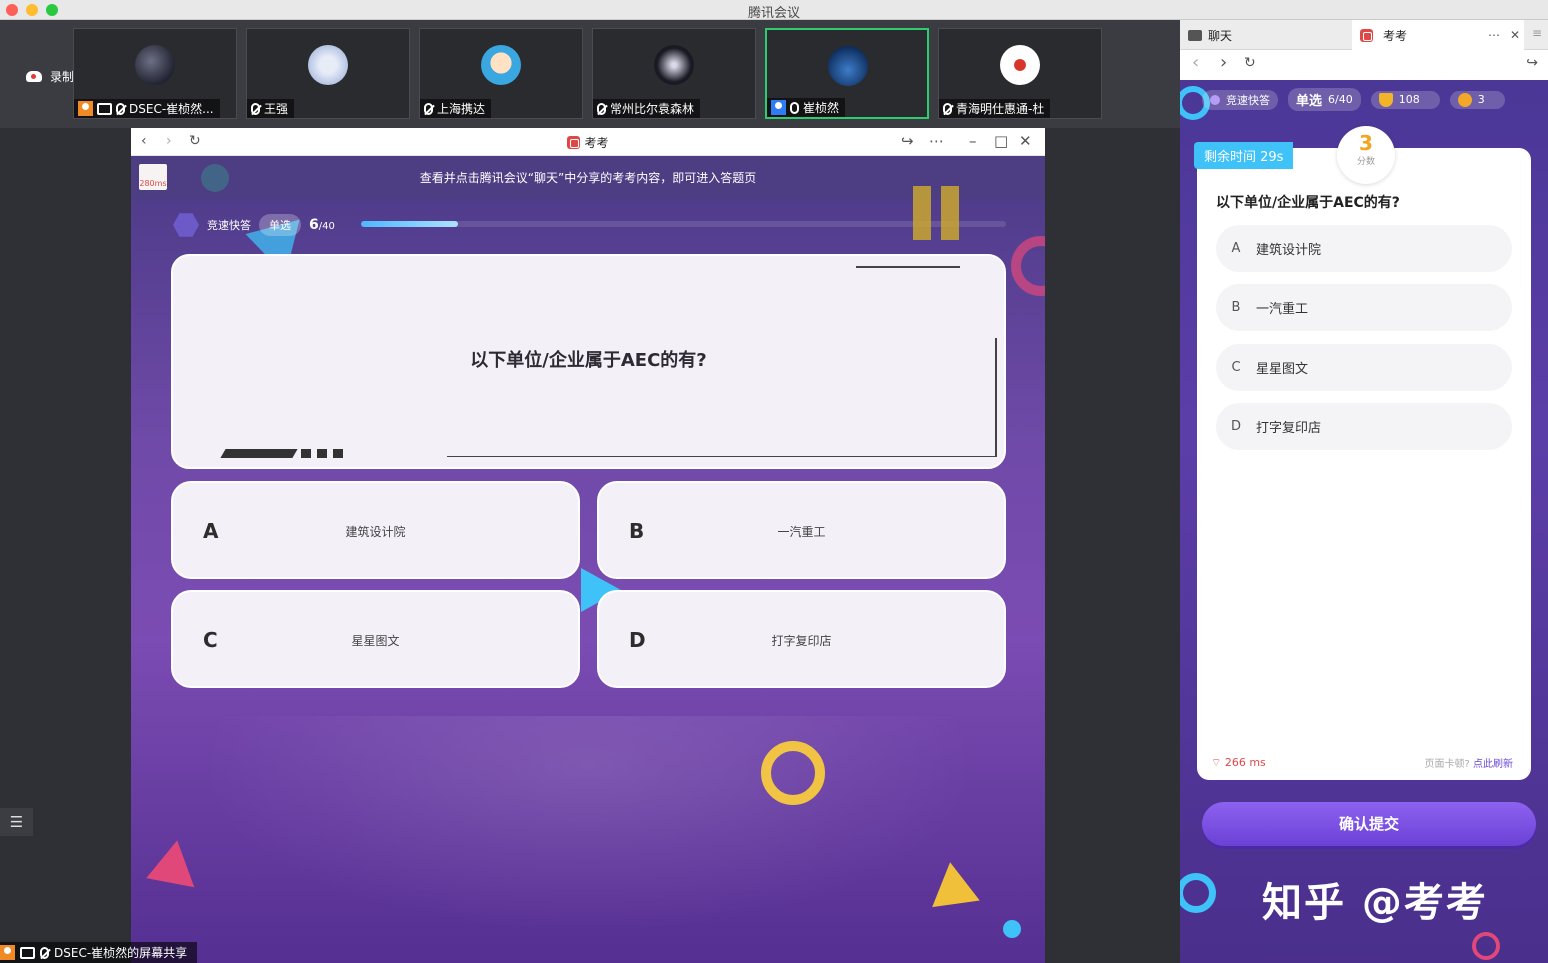 The height and width of the screenshot is (963, 1548). What do you see at coordinates (16, 822) in the screenshot?
I see `list-menu-icon: ☰` at bounding box center [16, 822].